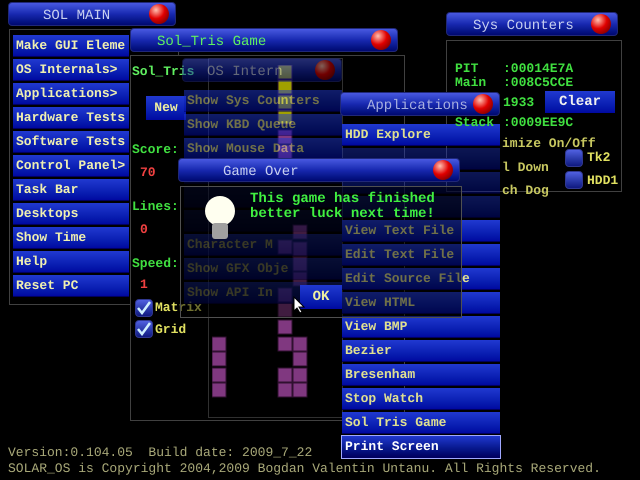 The width and height of the screenshot is (640, 480). Describe the element at coordinates (538, 123) in the screenshot. I see `counter-value: :0009EE9C` at that location.